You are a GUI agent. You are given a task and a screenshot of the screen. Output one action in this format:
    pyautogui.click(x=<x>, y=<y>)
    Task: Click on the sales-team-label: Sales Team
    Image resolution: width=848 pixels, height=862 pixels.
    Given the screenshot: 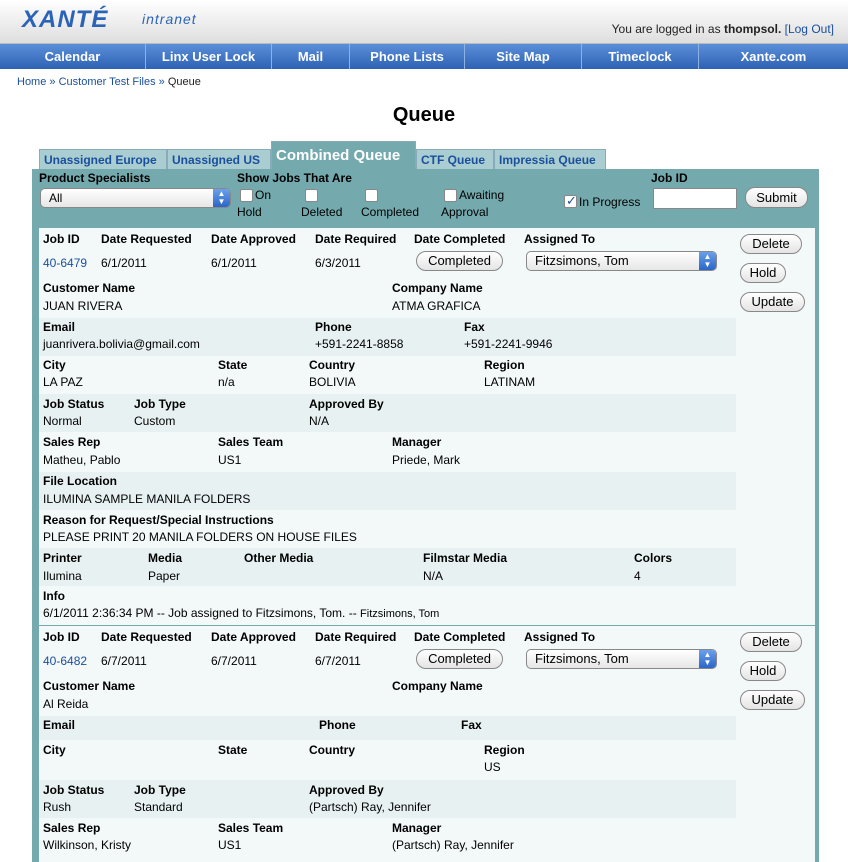 What is the action you would take?
    pyautogui.click(x=251, y=442)
    